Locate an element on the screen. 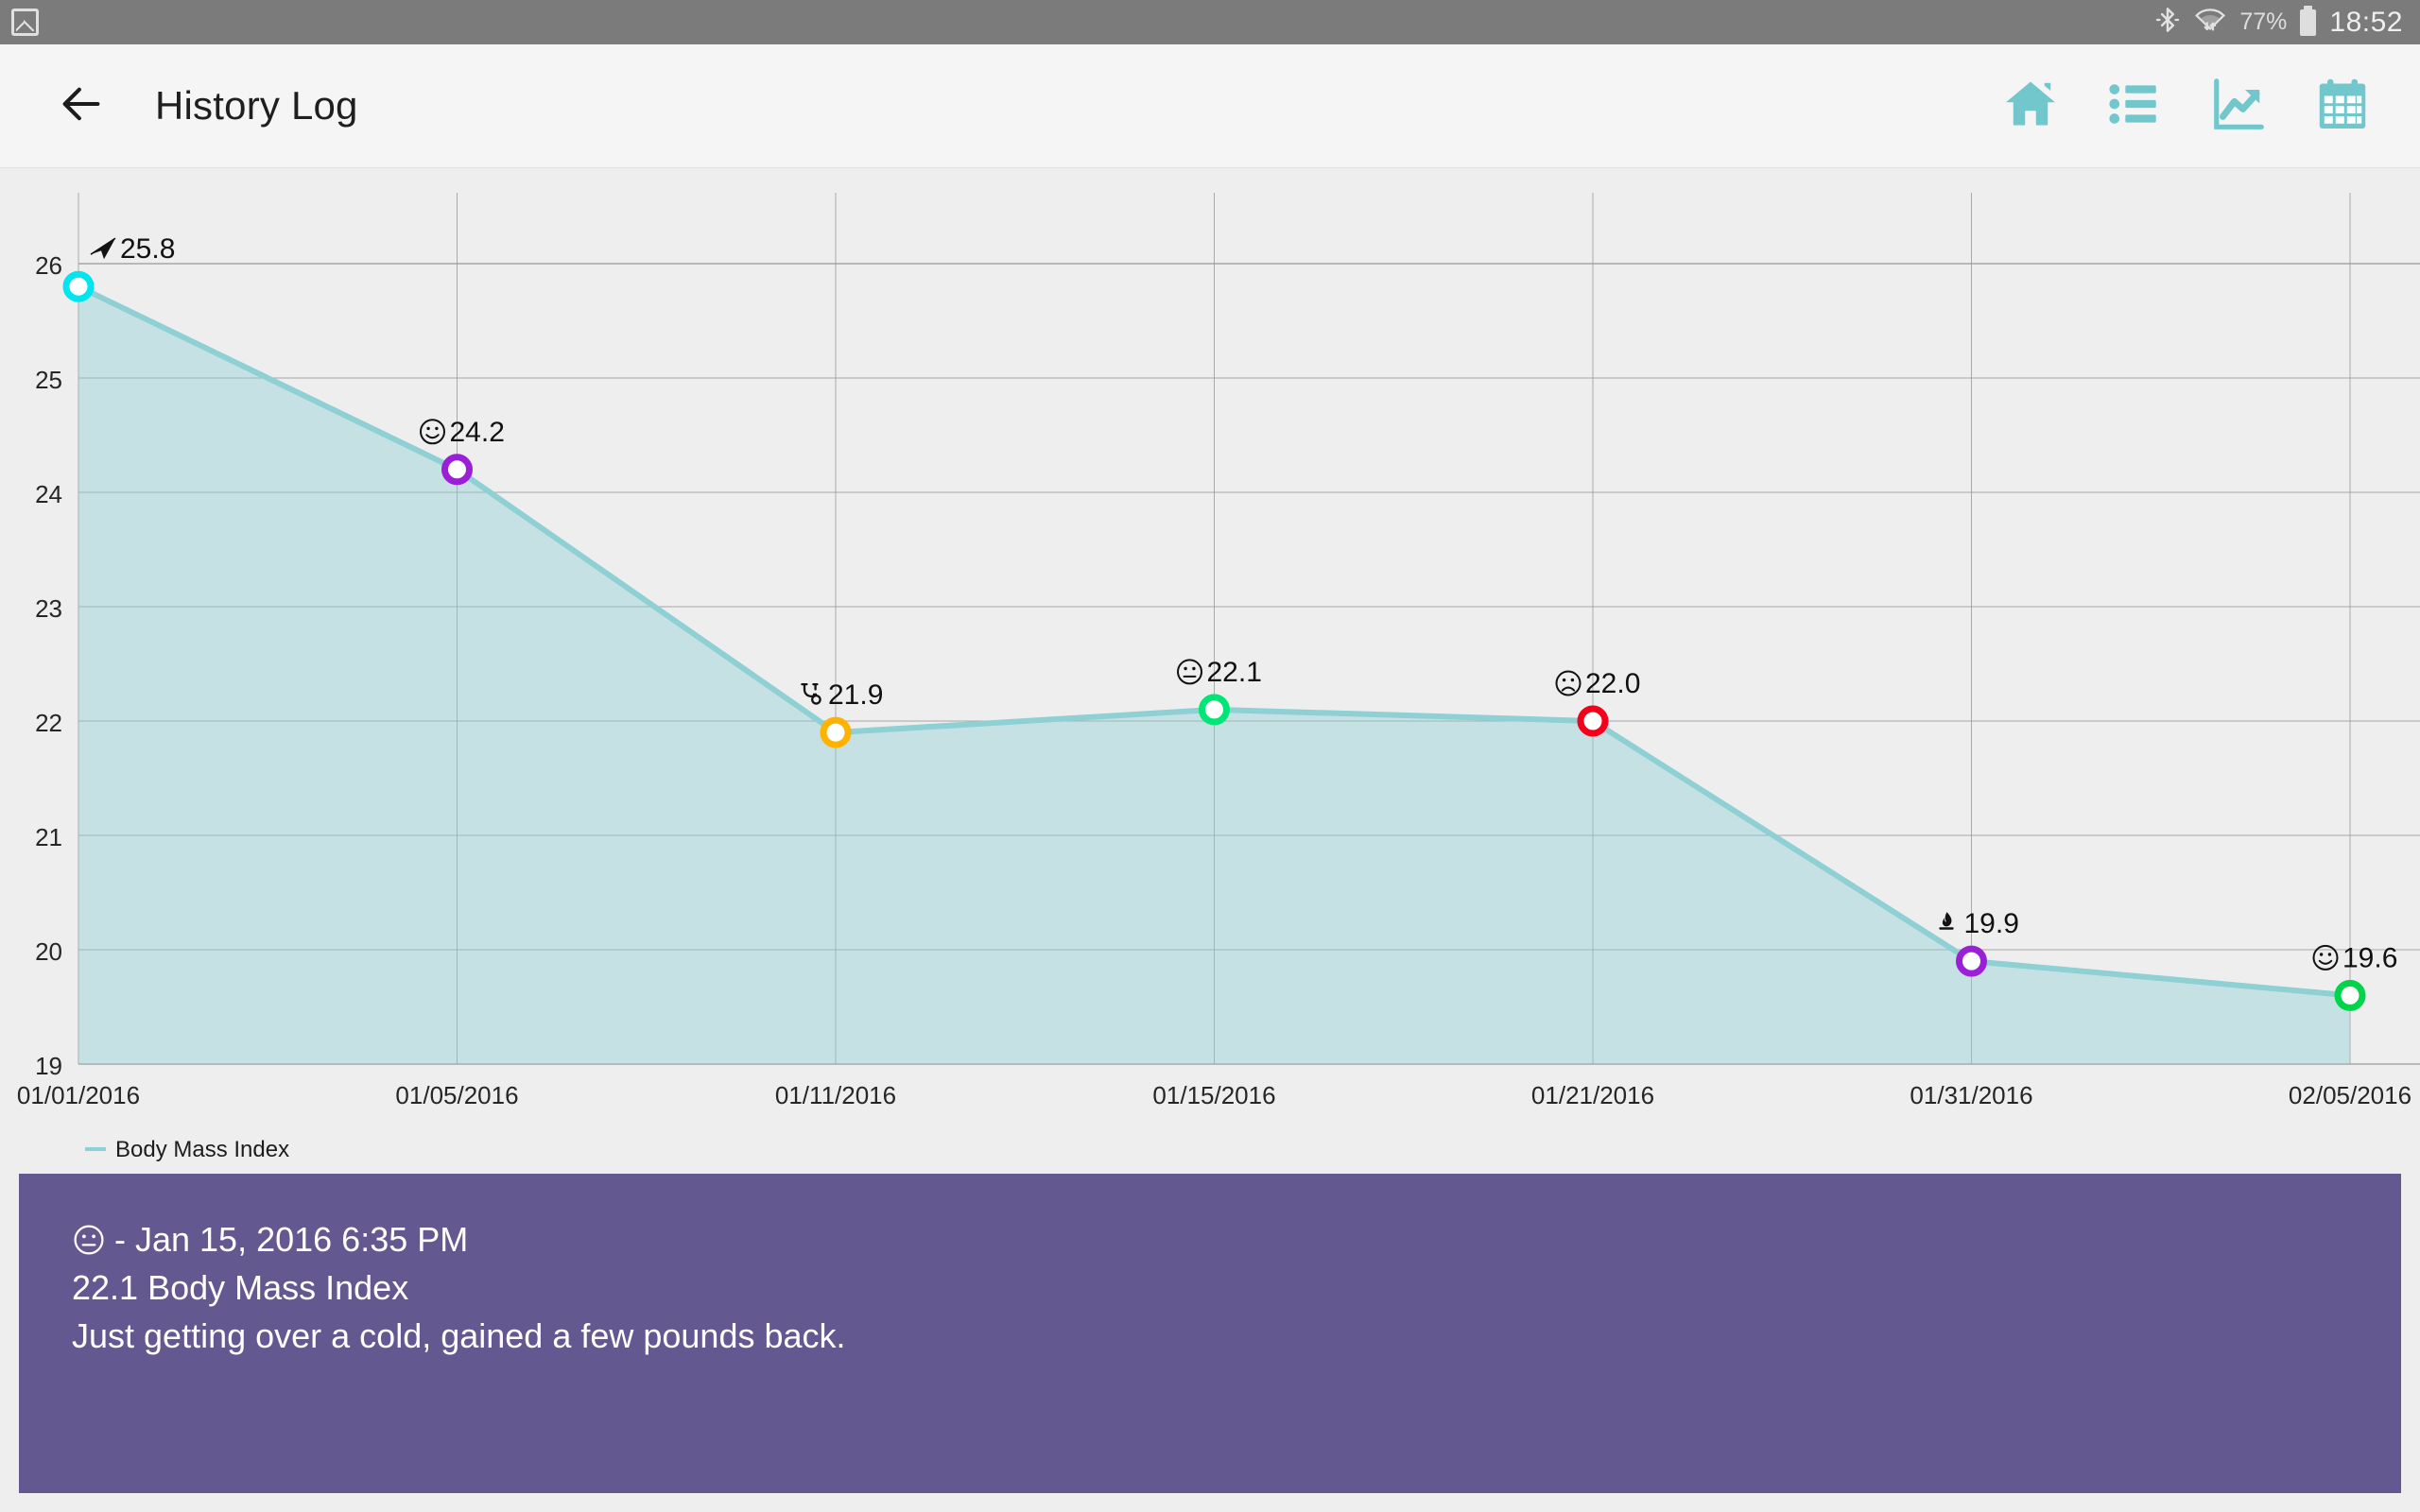 The height and width of the screenshot is (1512, 2420). chart-point-label: 22.0 is located at coordinates (1597, 683).